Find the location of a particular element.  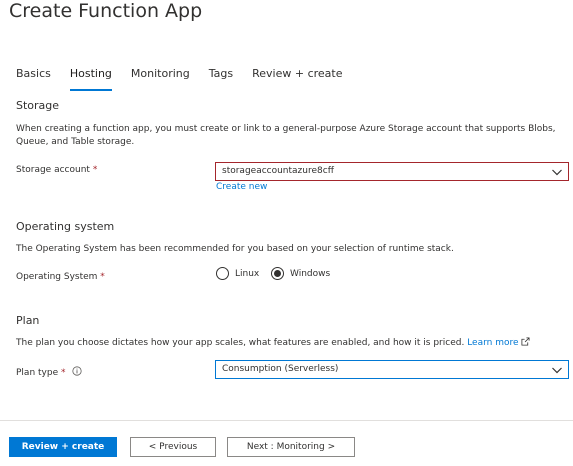

plan-type-select: Consumption (Serverless) is located at coordinates (392, 369).